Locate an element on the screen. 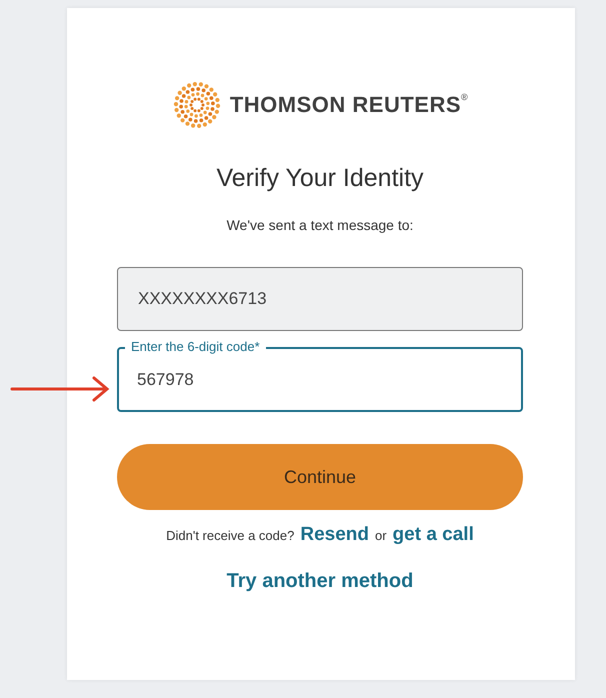 The image size is (606, 698). or-text: or is located at coordinates (380, 535).